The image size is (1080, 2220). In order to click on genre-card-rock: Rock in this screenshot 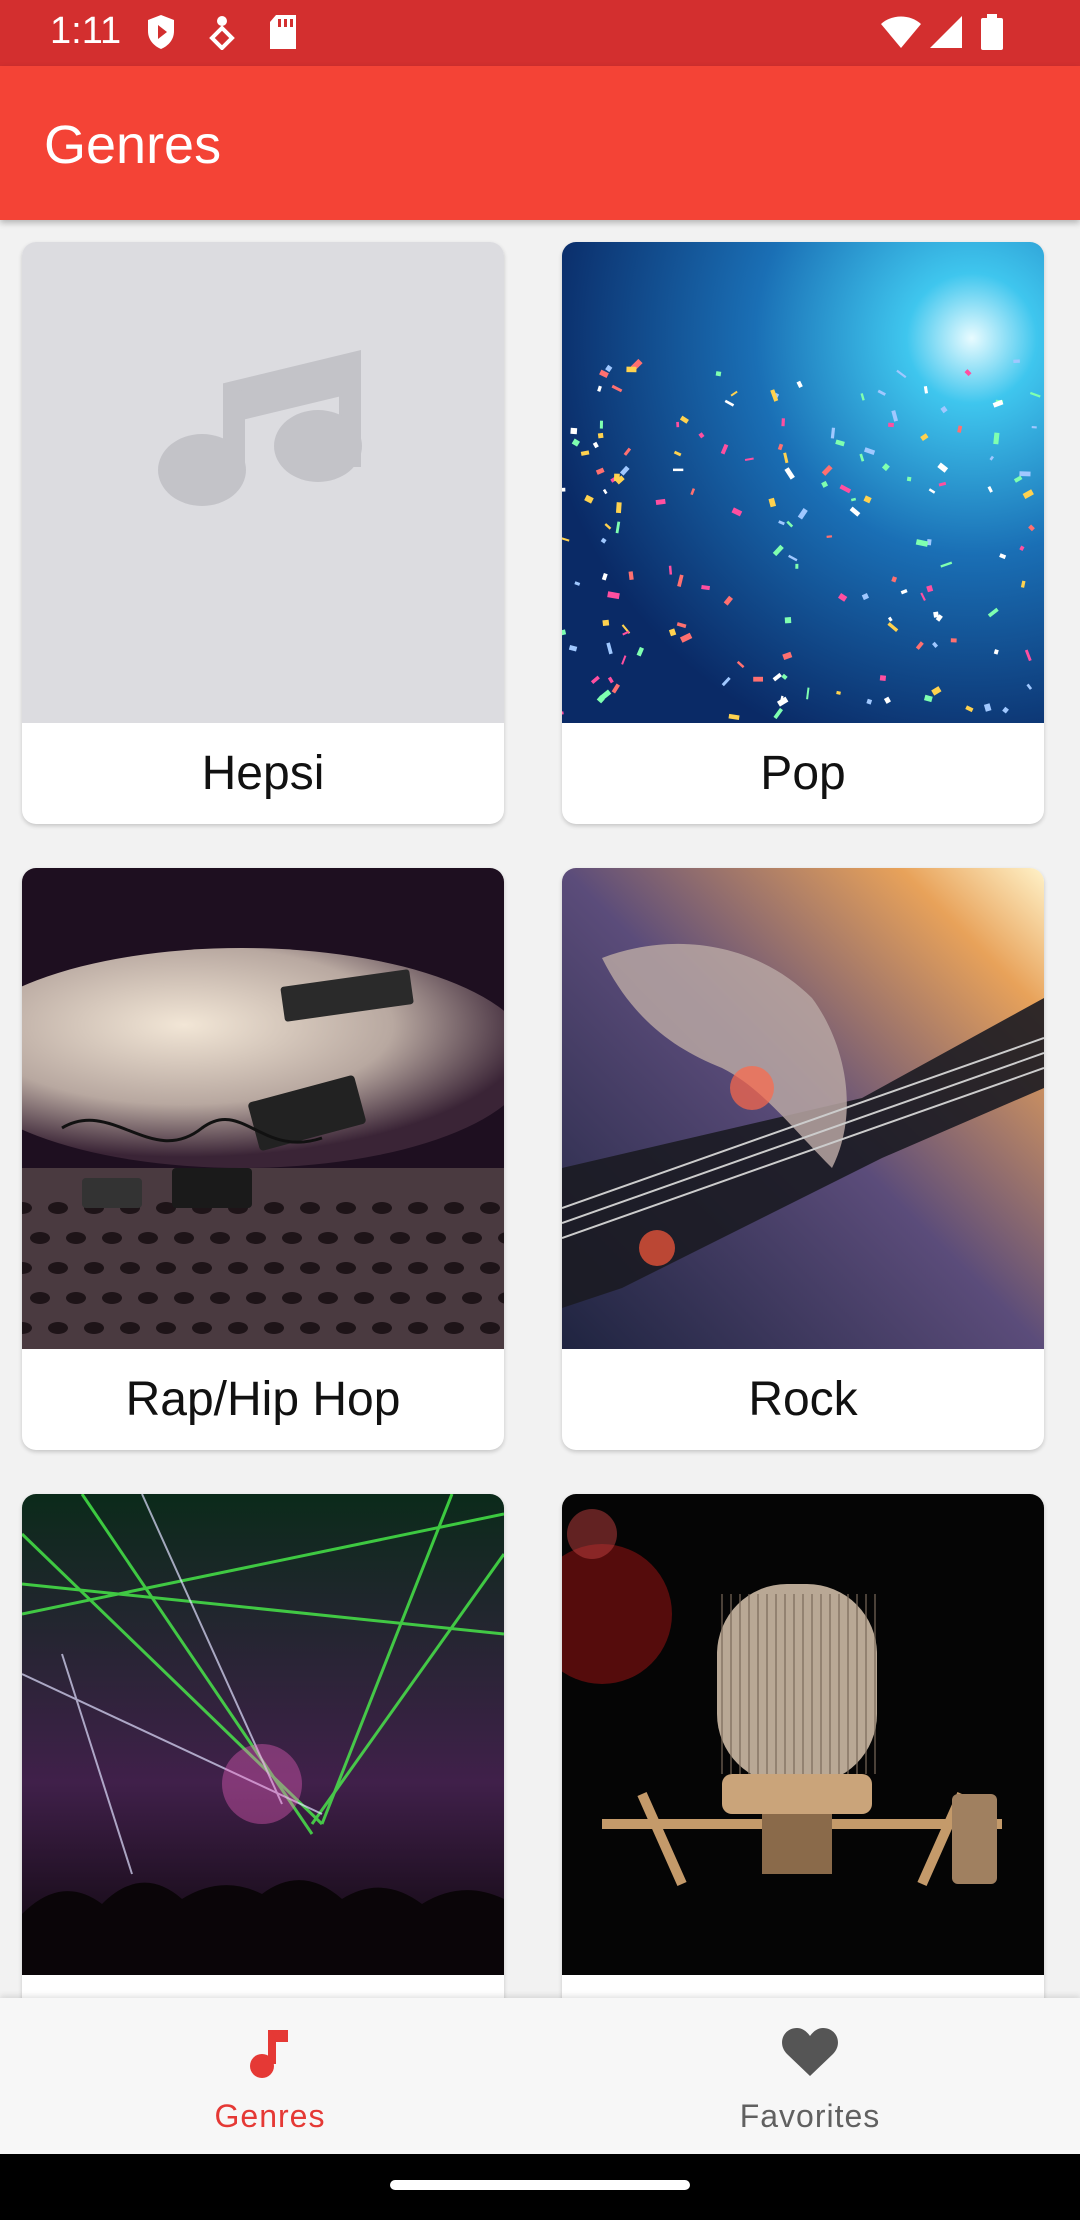, I will do `click(803, 1159)`.